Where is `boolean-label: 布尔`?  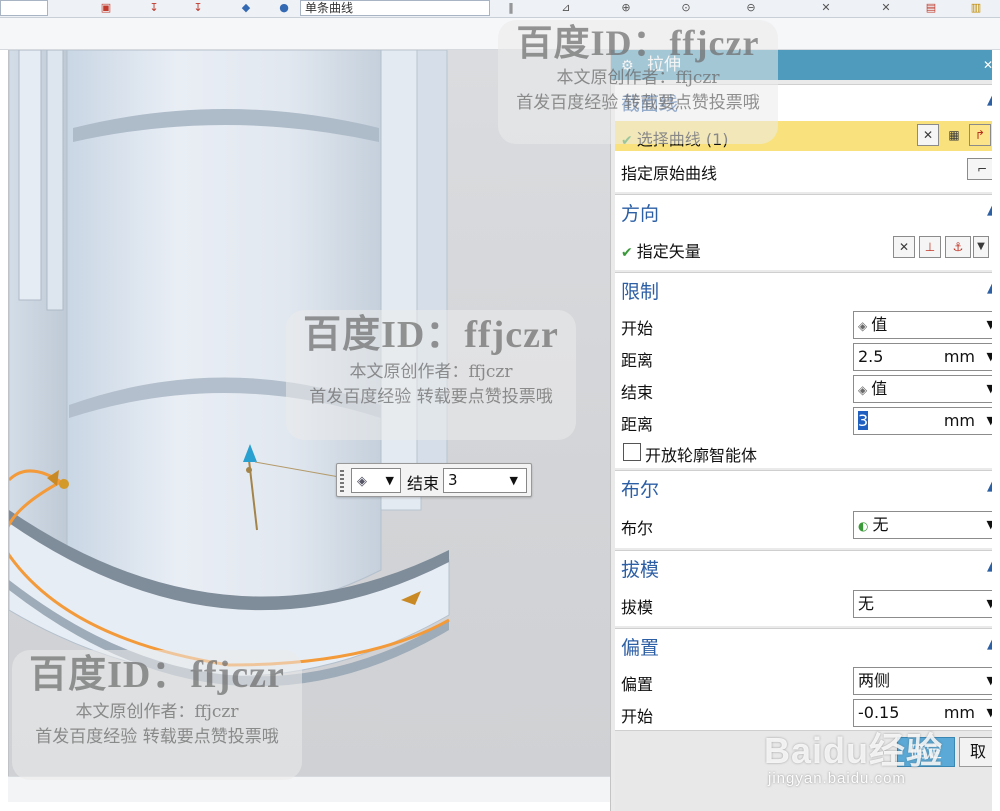
boolean-label: 布尔 is located at coordinates (637, 528).